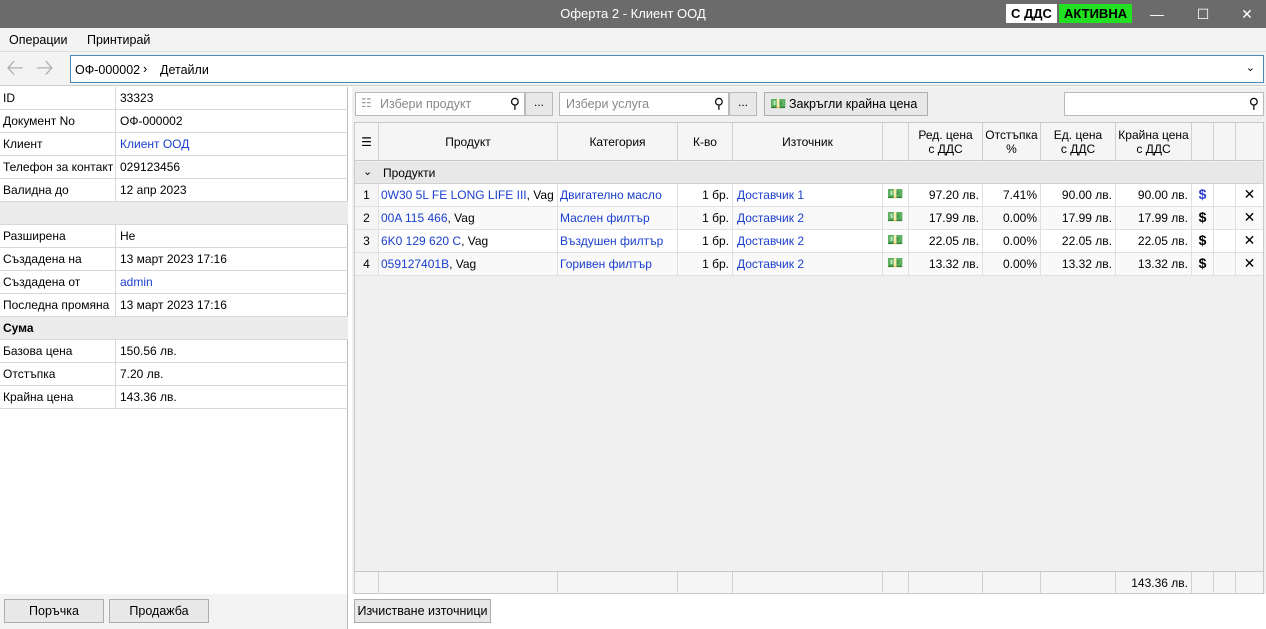 This screenshot has height=629, width=1266. What do you see at coordinates (1154, 142) in the screenshot?
I see `col-final-price: Крайна цена с ДДС` at bounding box center [1154, 142].